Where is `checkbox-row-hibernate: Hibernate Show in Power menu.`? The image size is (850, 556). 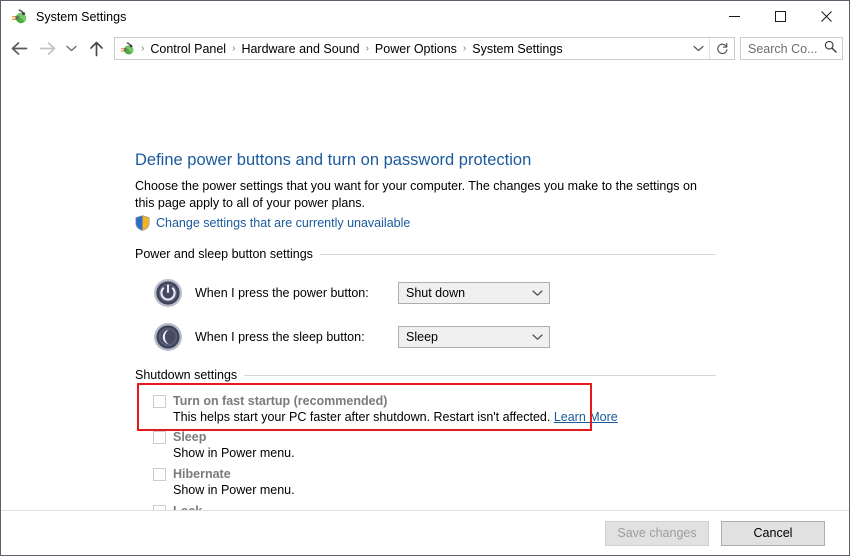
checkbox-row-hibernate: Hibernate Show in Power menu. is located at coordinates (224, 482).